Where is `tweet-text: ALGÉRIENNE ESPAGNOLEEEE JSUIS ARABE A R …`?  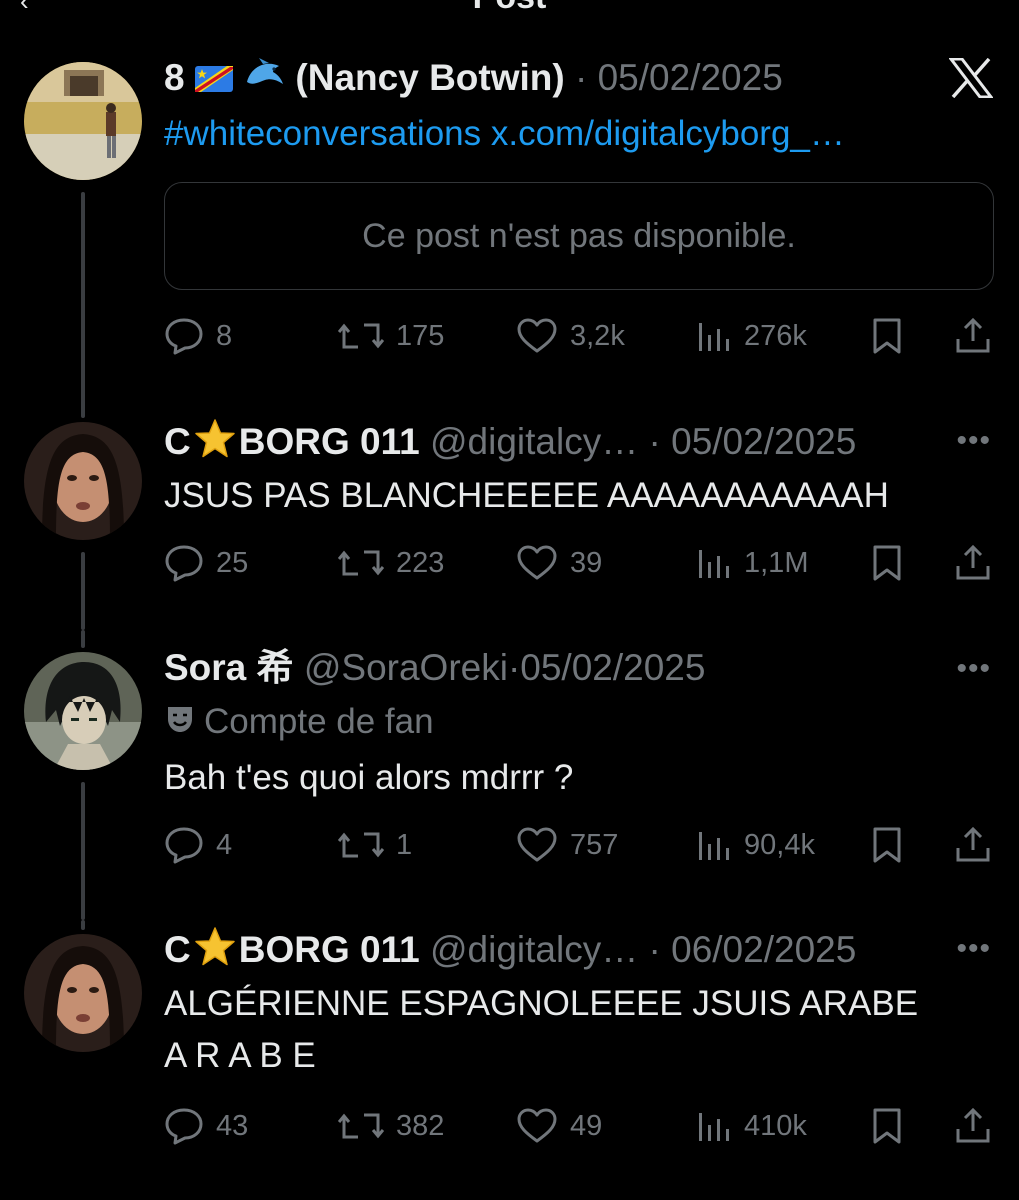 tweet-text: ALGÉRIENNE ESPAGNOLEEEE JSUIS ARABE A R … is located at coordinates (541, 1030).